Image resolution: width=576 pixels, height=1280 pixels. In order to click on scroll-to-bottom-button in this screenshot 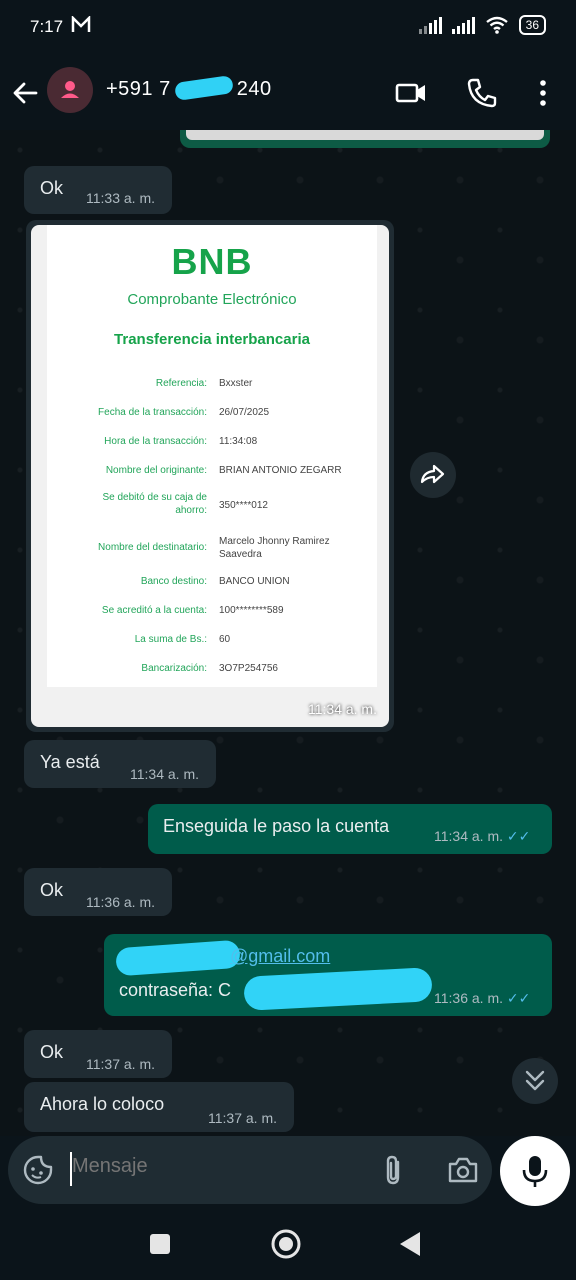, I will do `click(535, 1081)`.